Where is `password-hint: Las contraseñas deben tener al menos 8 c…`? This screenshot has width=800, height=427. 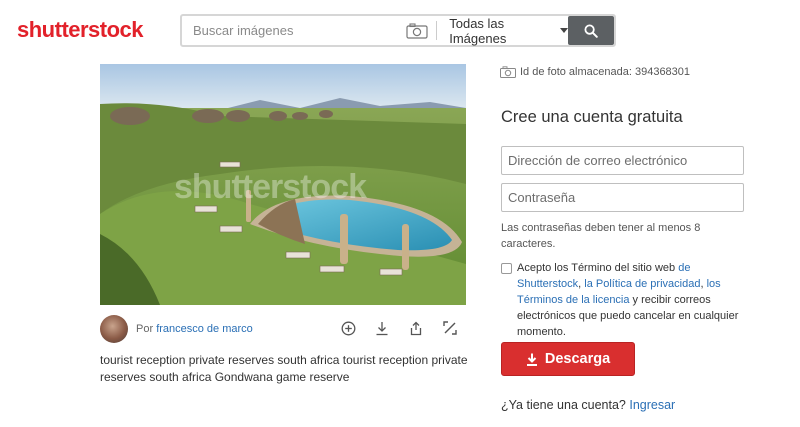
password-hint: Las contraseñas deben tener al menos 8 c… is located at coordinates (601, 236).